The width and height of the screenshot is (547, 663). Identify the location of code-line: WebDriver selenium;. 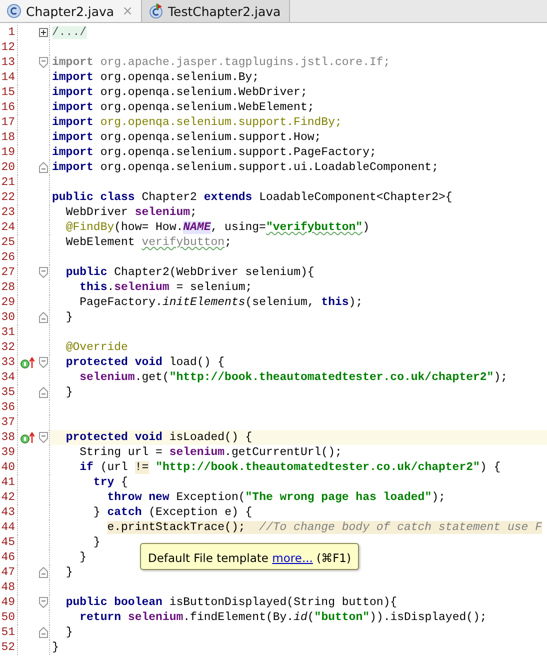
(130, 212).